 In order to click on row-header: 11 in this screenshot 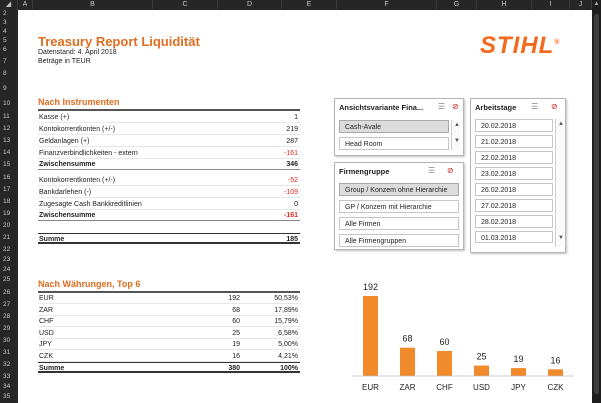, I will do `click(9, 117)`.